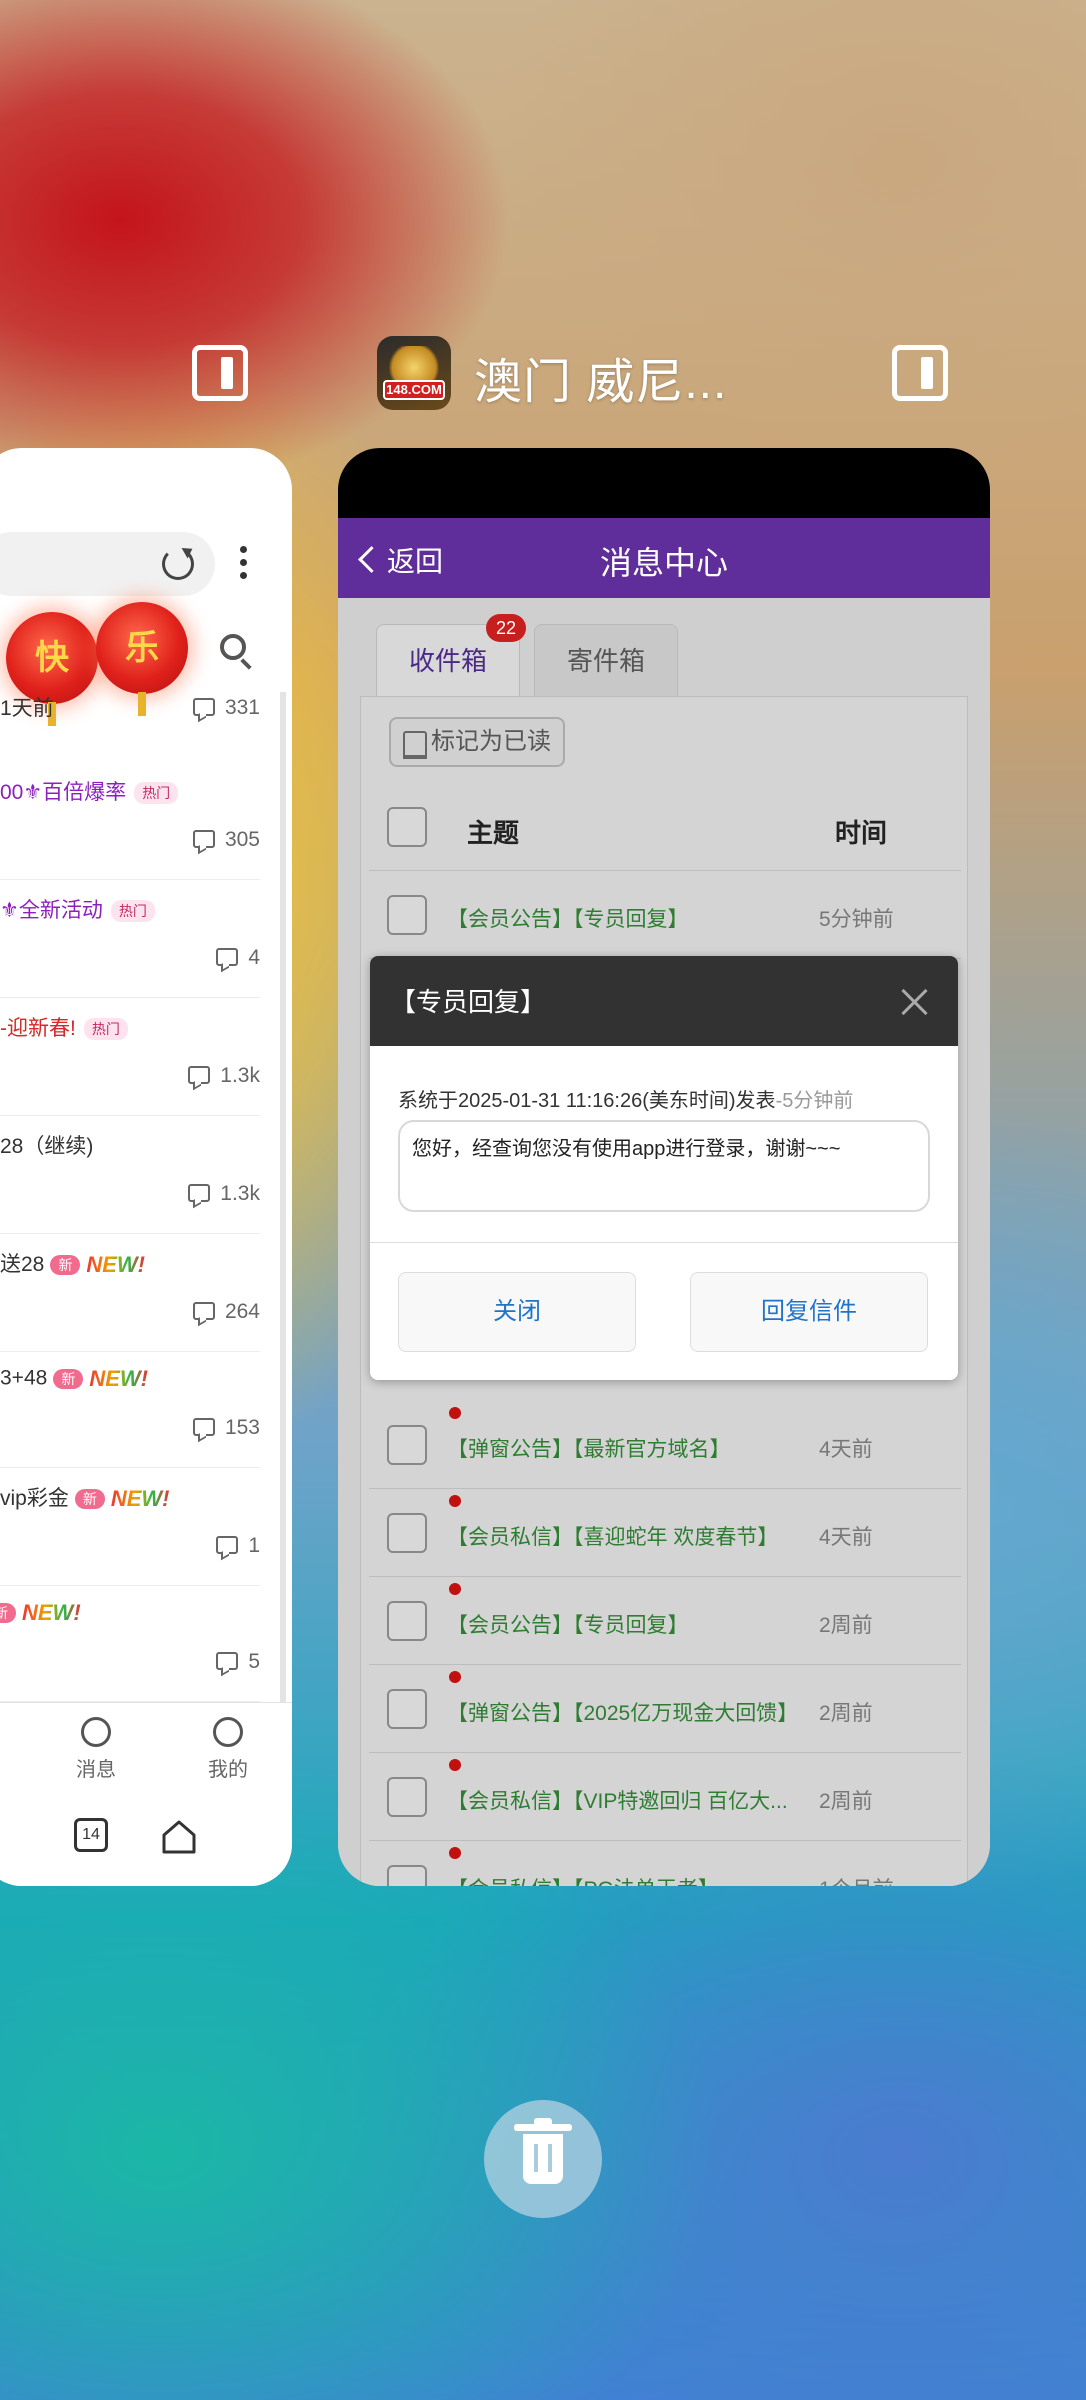 The height and width of the screenshot is (2400, 1086). Describe the element at coordinates (96, 1732) in the screenshot. I see `chat-icon` at that location.